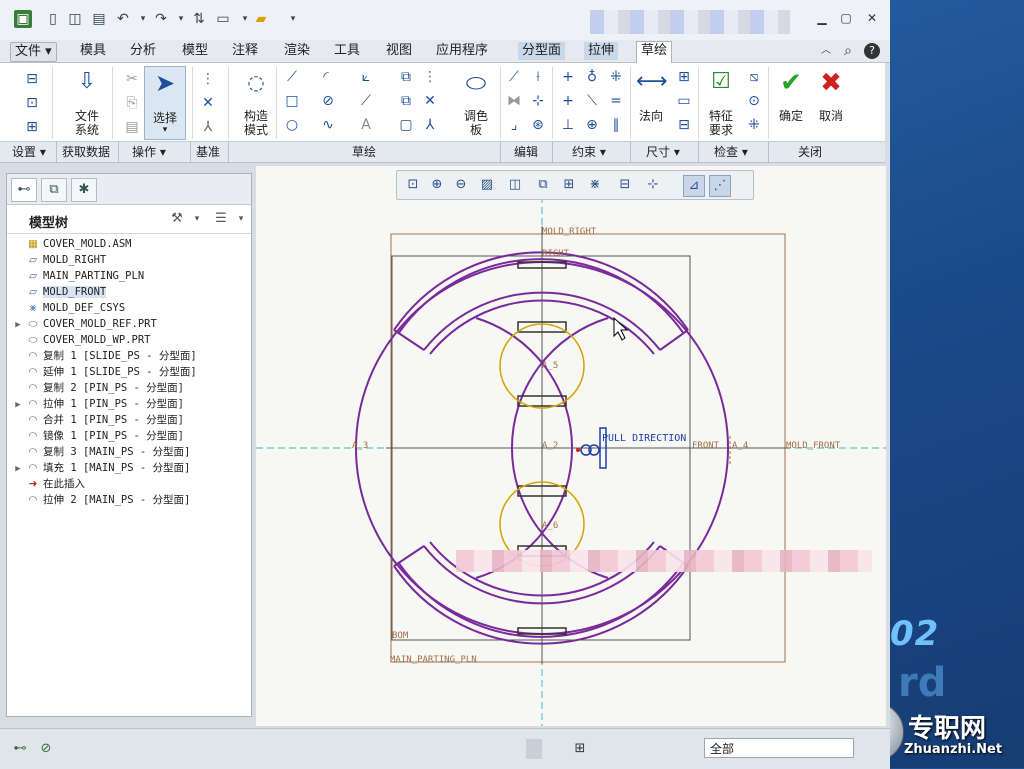 Image resolution: width=1024 pixels, height=769 pixels. What do you see at coordinates (543, 185) in the screenshot?
I see `saved-views-icon: ⧉` at bounding box center [543, 185].